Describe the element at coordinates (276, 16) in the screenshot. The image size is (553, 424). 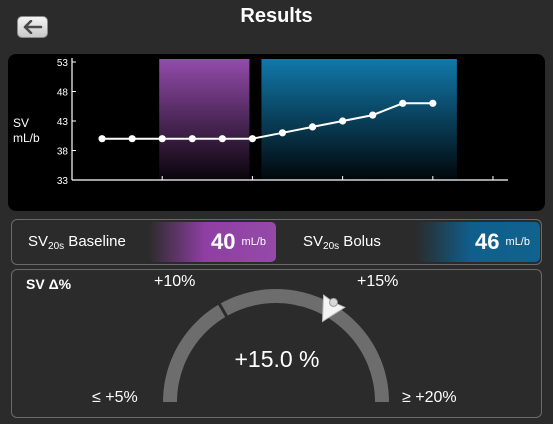
I see `page-title: Results` at that location.